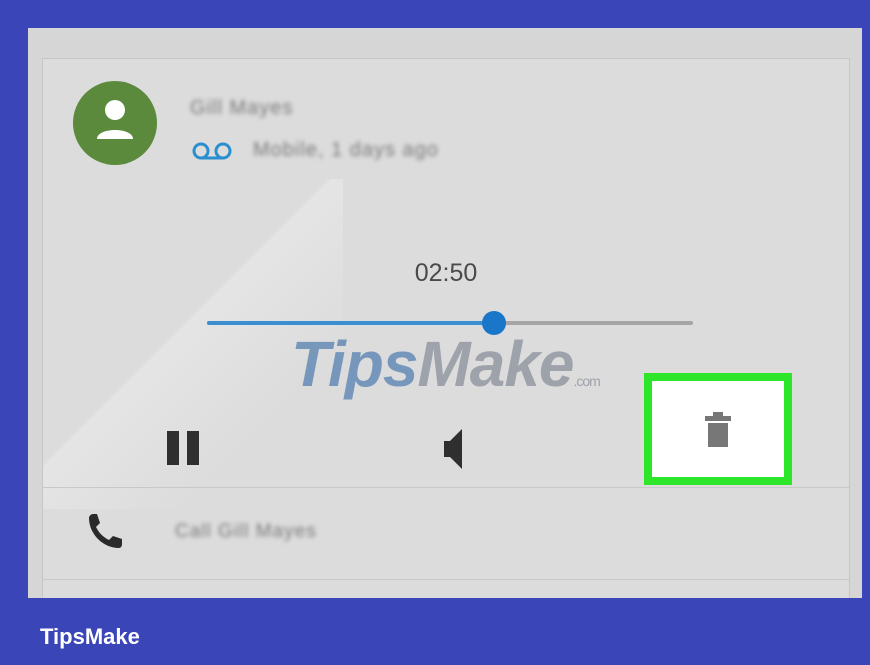 The width and height of the screenshot is (870, 665). What do you see at coordinates (310, 364) in the screenshot?
I see `watermark-part1: T` at bounding box center [310, 364].